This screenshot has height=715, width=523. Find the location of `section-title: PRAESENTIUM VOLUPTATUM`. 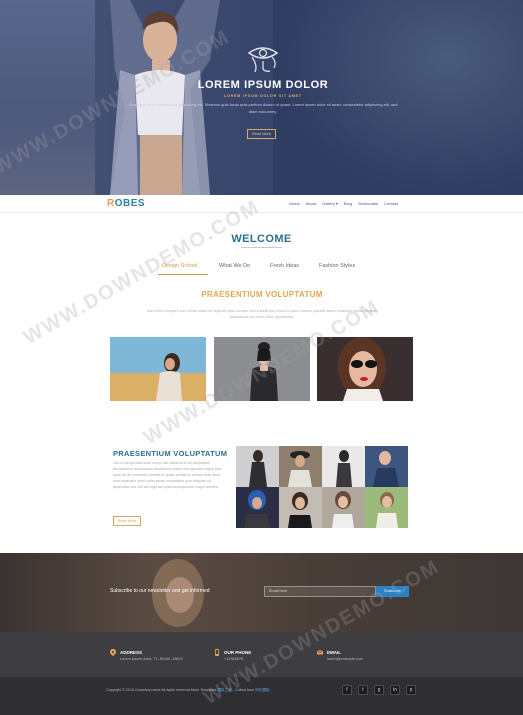

section-title: PRAESENTIUM VOLUPTATUM is located at coordinates (262, 294).